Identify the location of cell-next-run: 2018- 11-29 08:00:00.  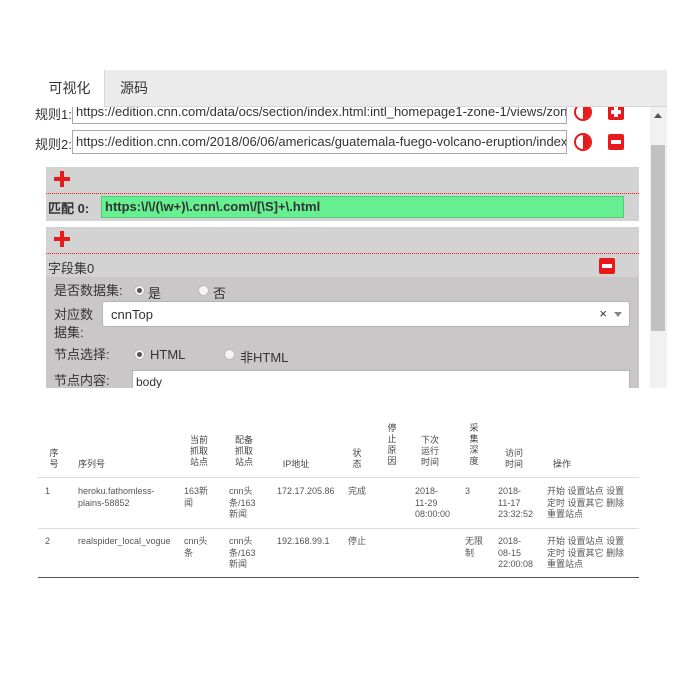
(433, 502).